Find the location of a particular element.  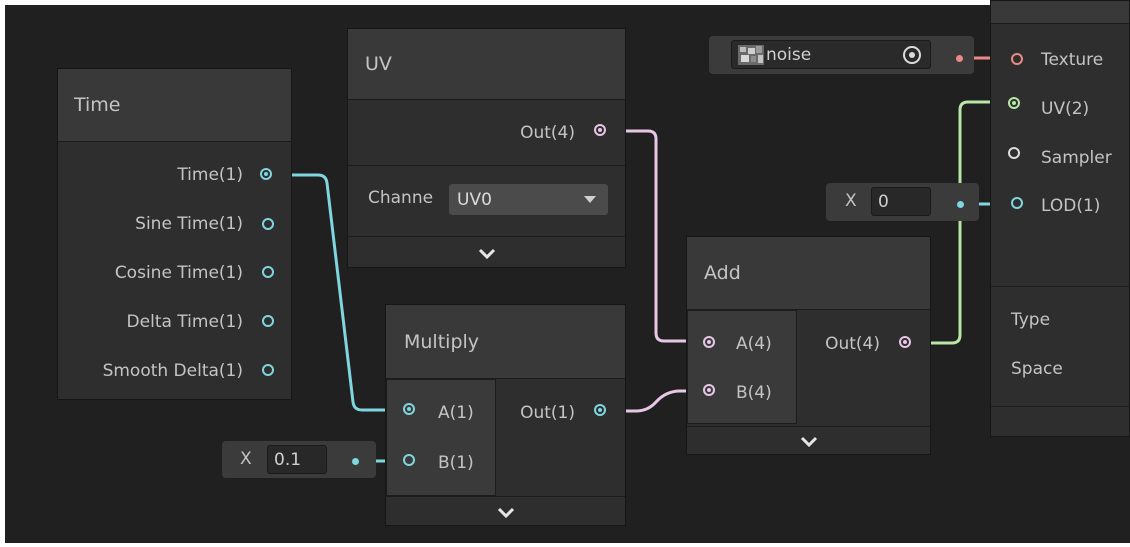

lod-value-field: 0 is located at coordinates (901, 201).